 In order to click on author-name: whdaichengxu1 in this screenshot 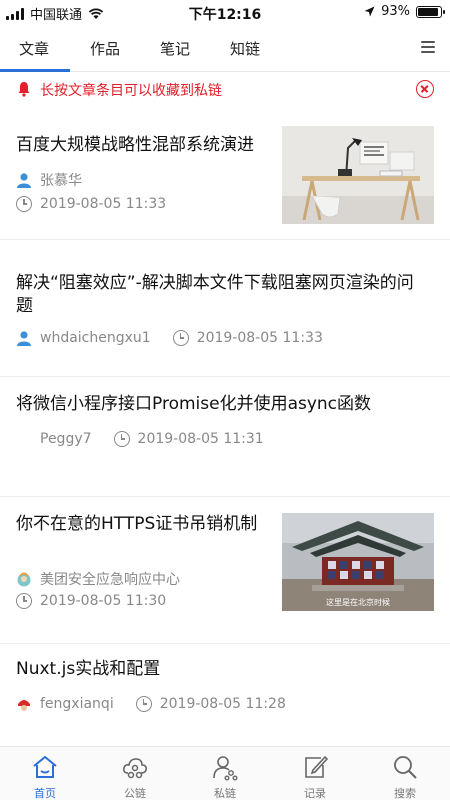, I will do `click(95, 338)`.